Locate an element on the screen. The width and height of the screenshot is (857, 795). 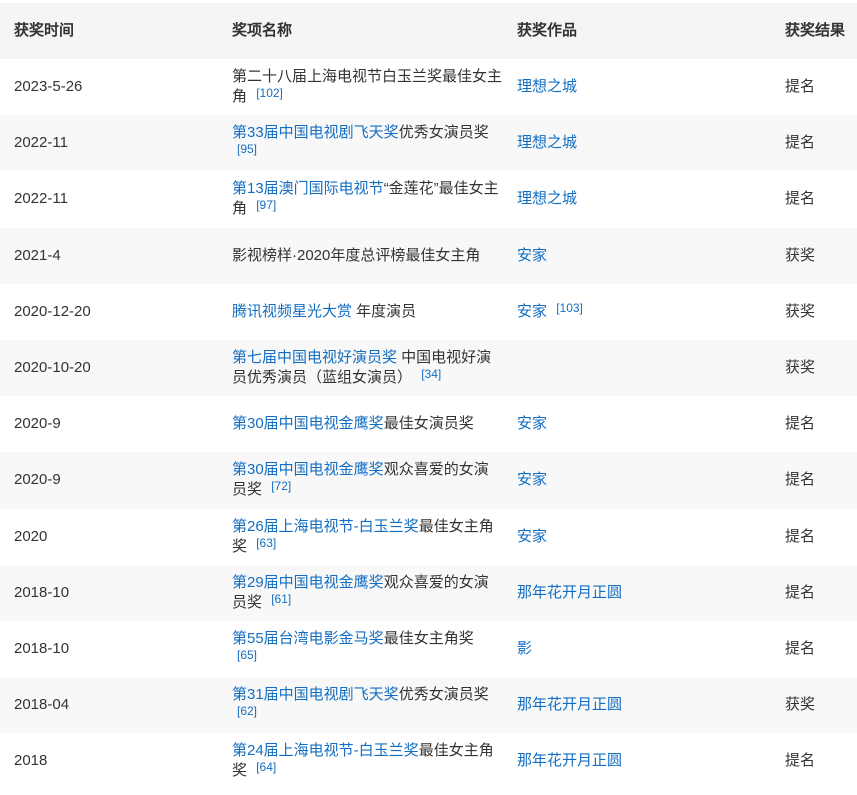
award-name-text: 最佳女演员奖 is located at coordinates (428, 424).